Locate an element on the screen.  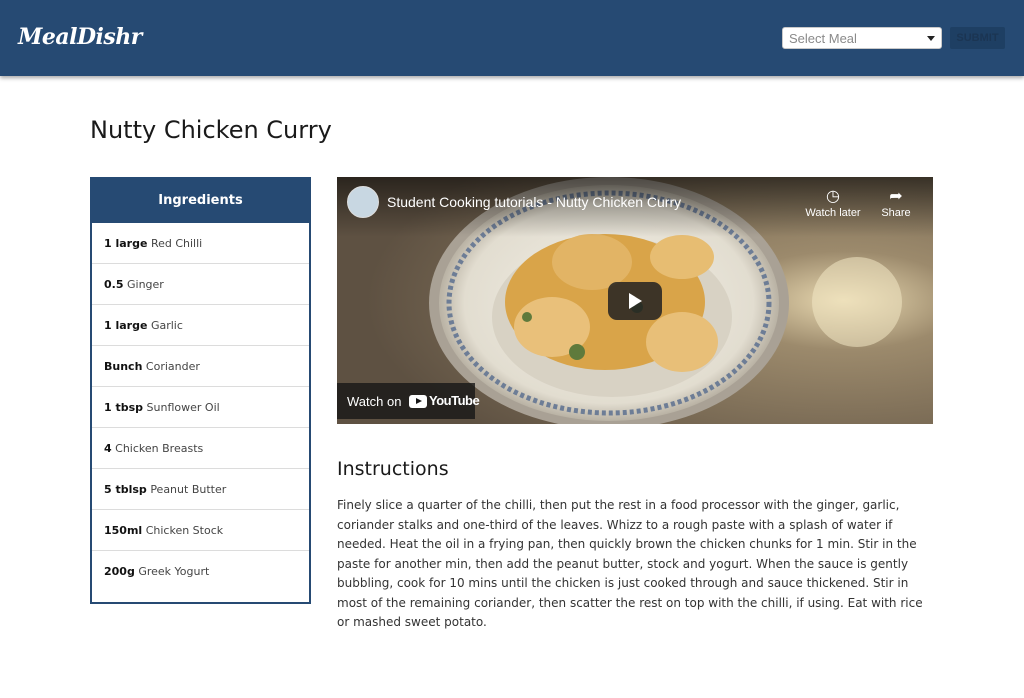
submit-button: SUBMIT is located at coordinates (977, 38).